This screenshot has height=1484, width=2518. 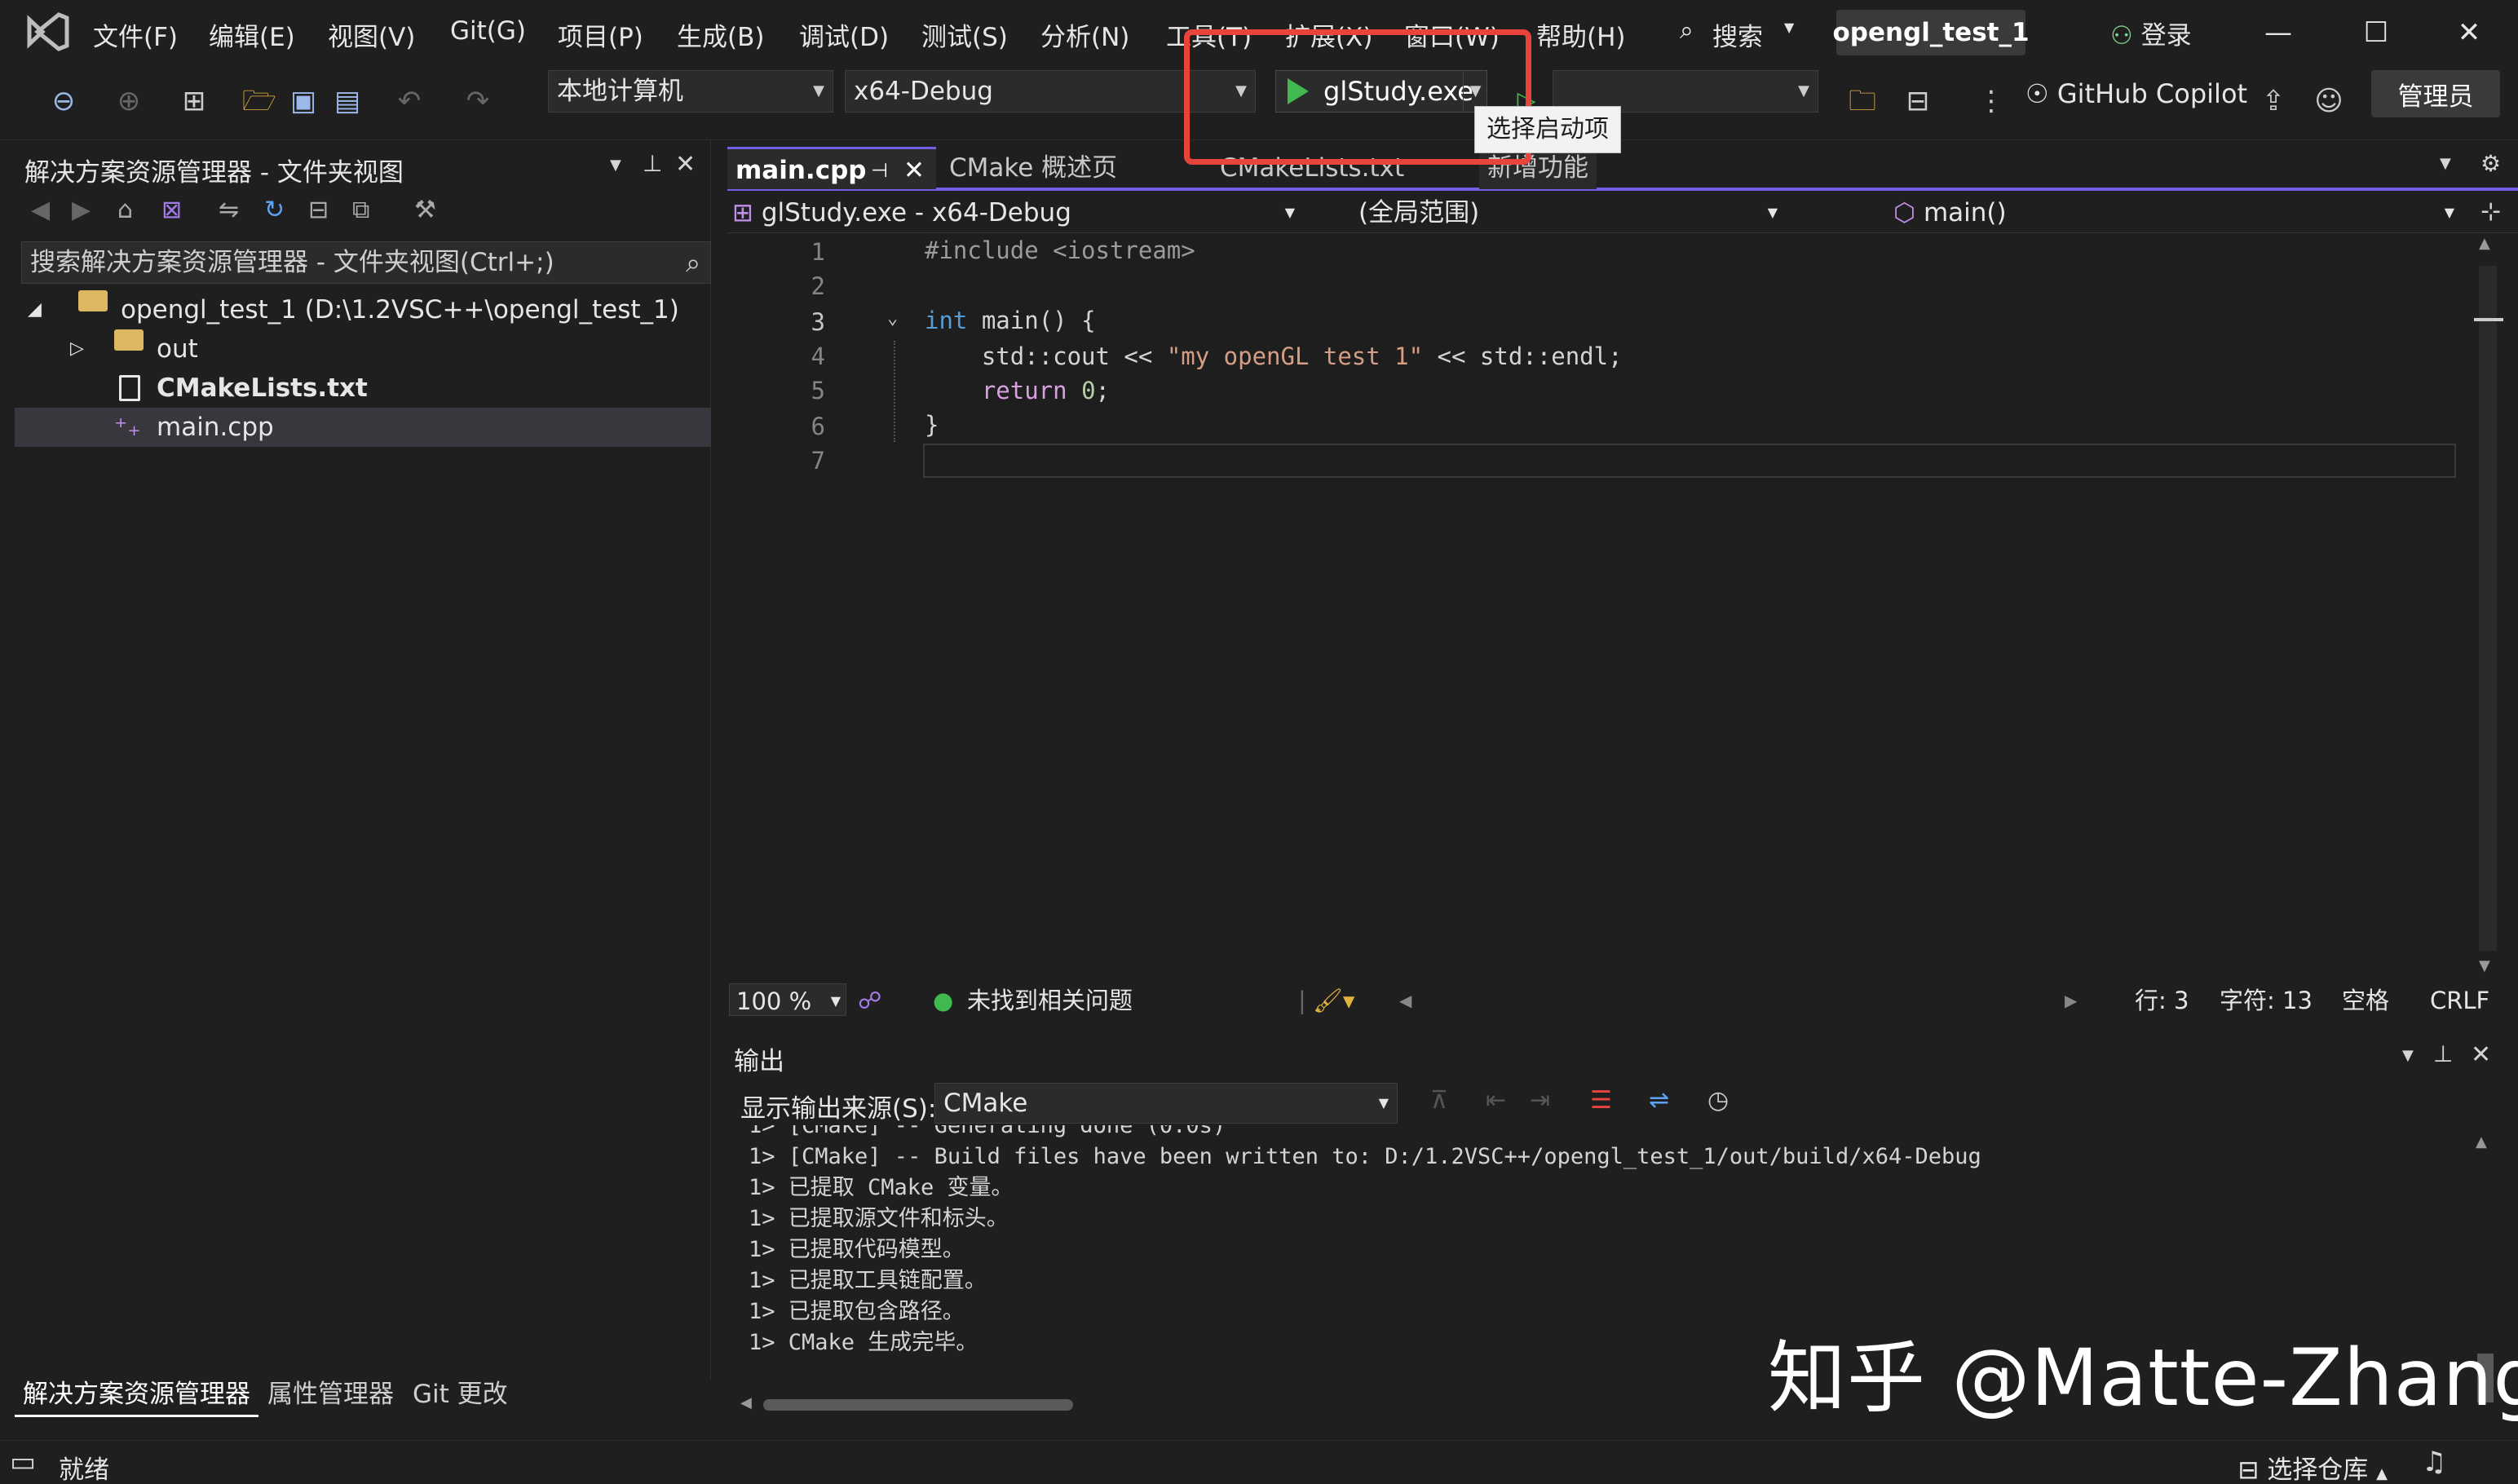 I want to click on notification-panel-icon: ▭, so click(x=23, y=1462).